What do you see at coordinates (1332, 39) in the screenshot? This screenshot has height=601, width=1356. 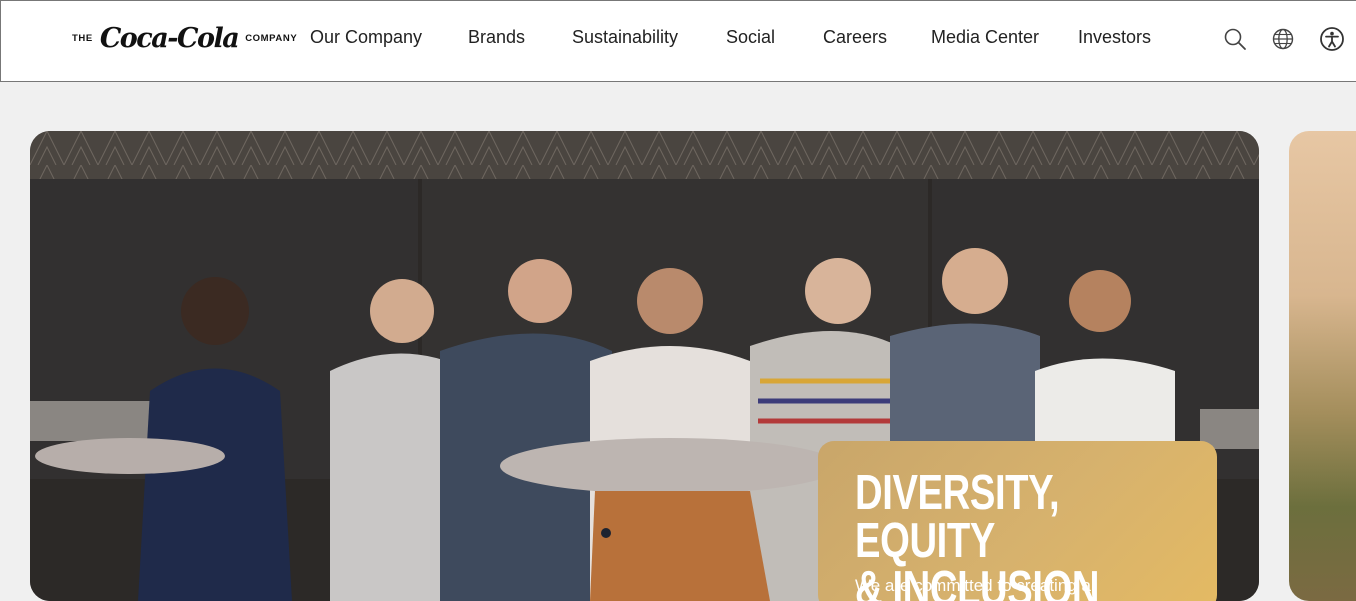 I see `accessibility-icon` at bounding box center [1332, 39].